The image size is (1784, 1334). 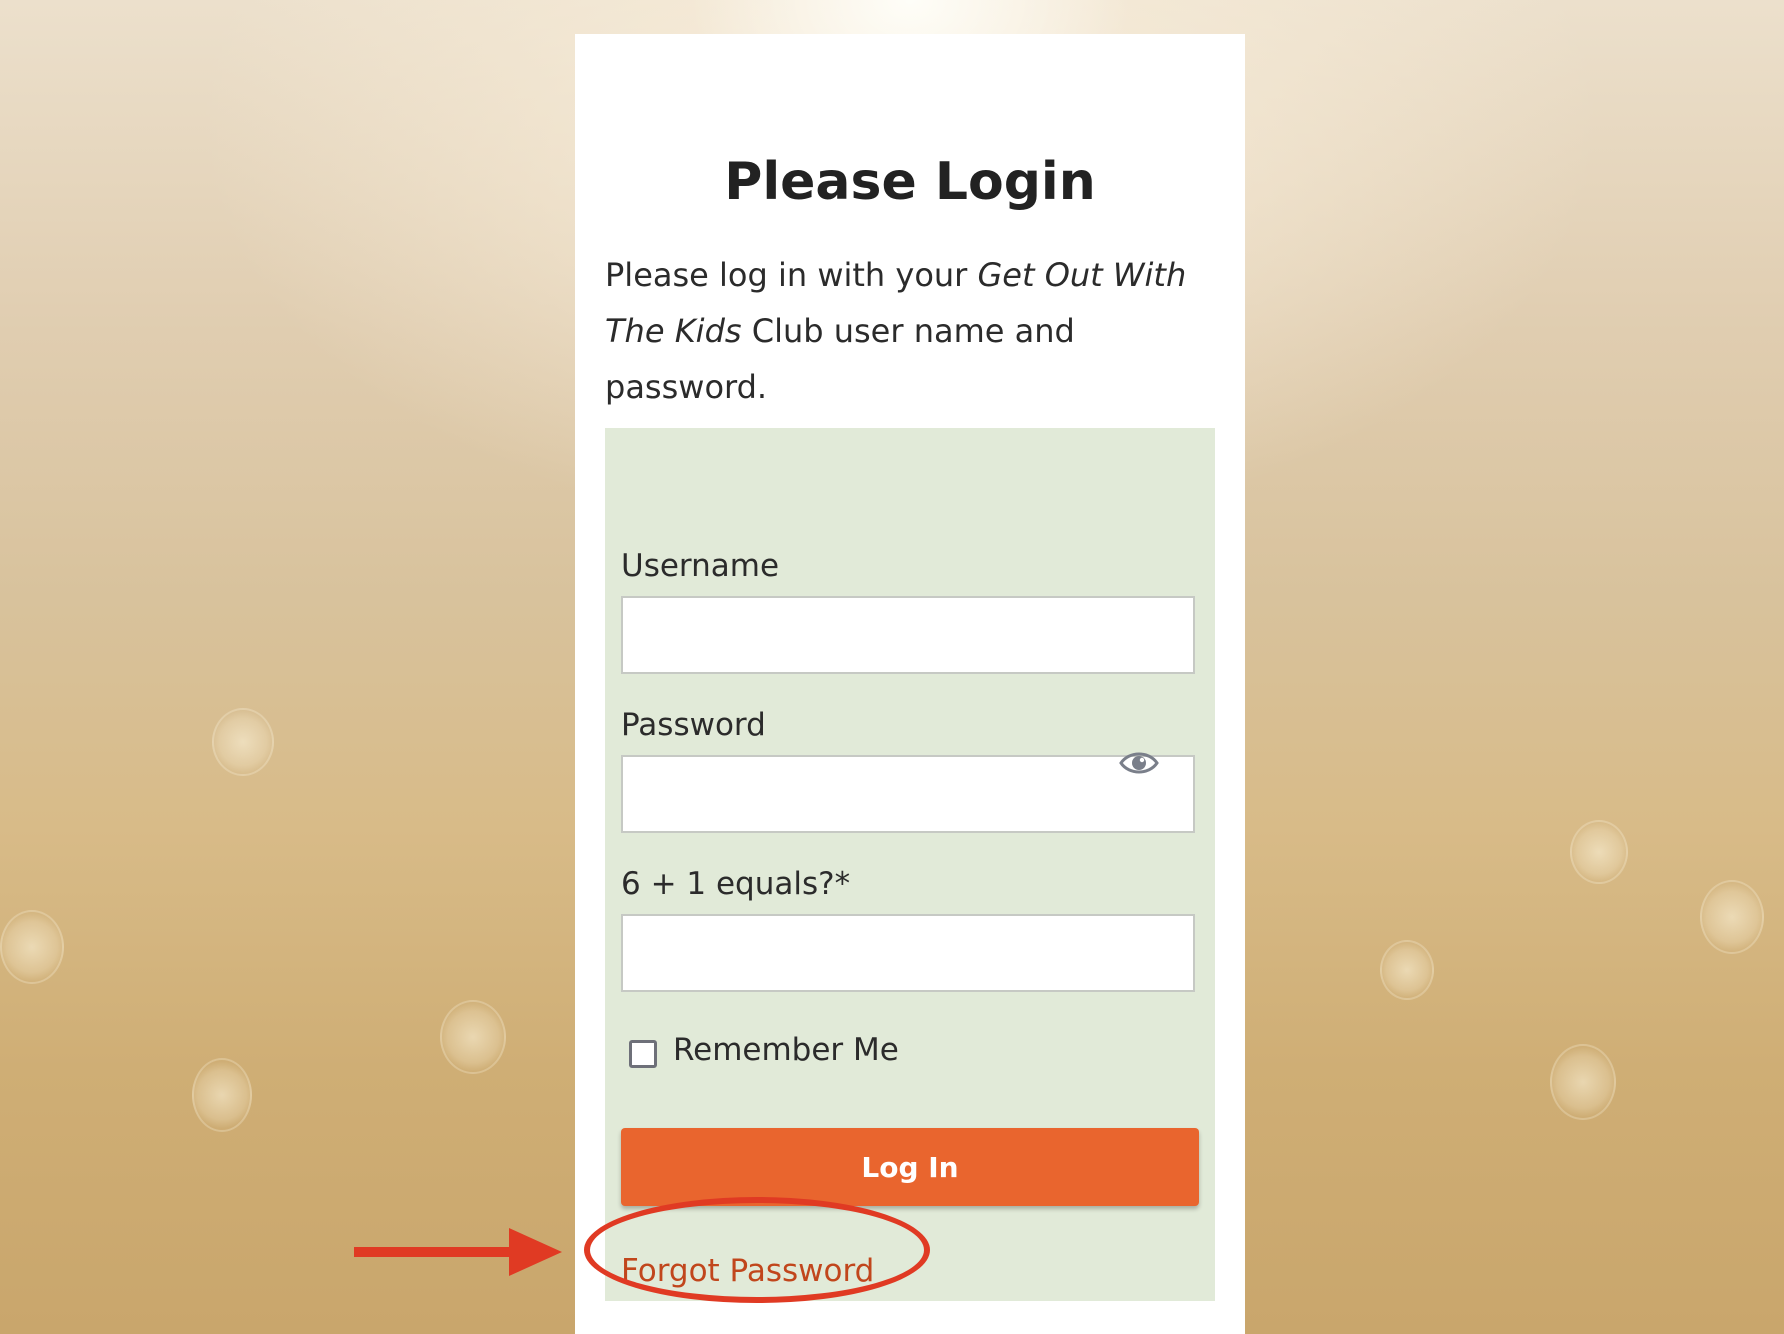 What do you see at coordinates (910, 182) in the screenshot?
I see `page-title: Please Login` at bounding box center [910, 182].